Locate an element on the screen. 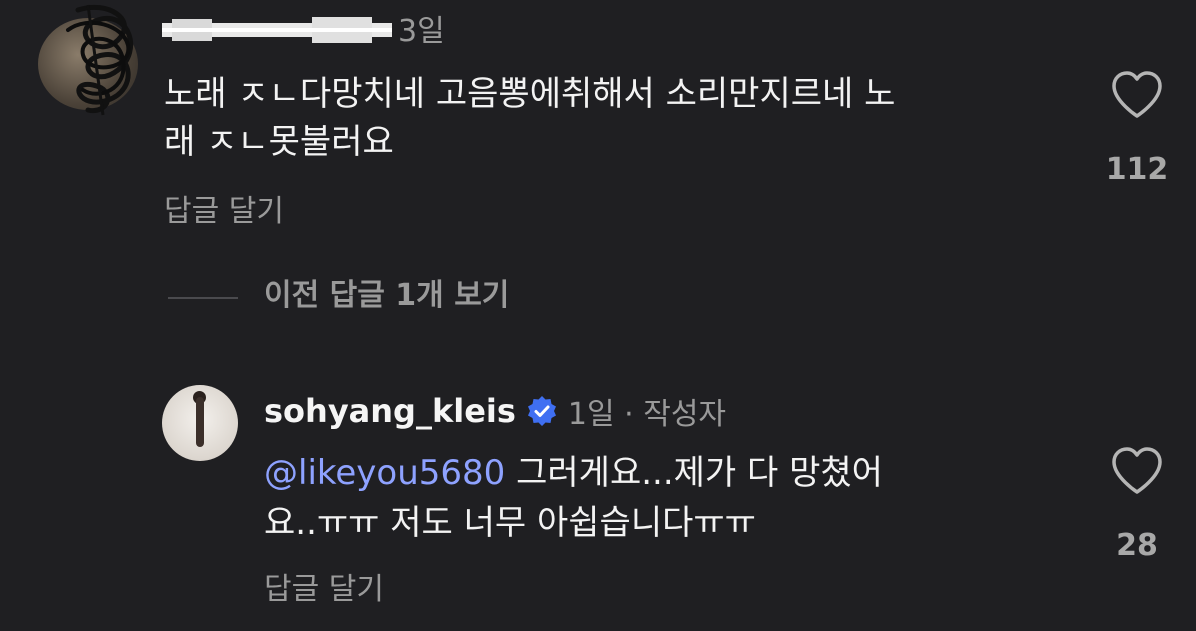 This screenshot has height=631, width=1196. commenter-username-redacted is located at coordinates (277, 30).